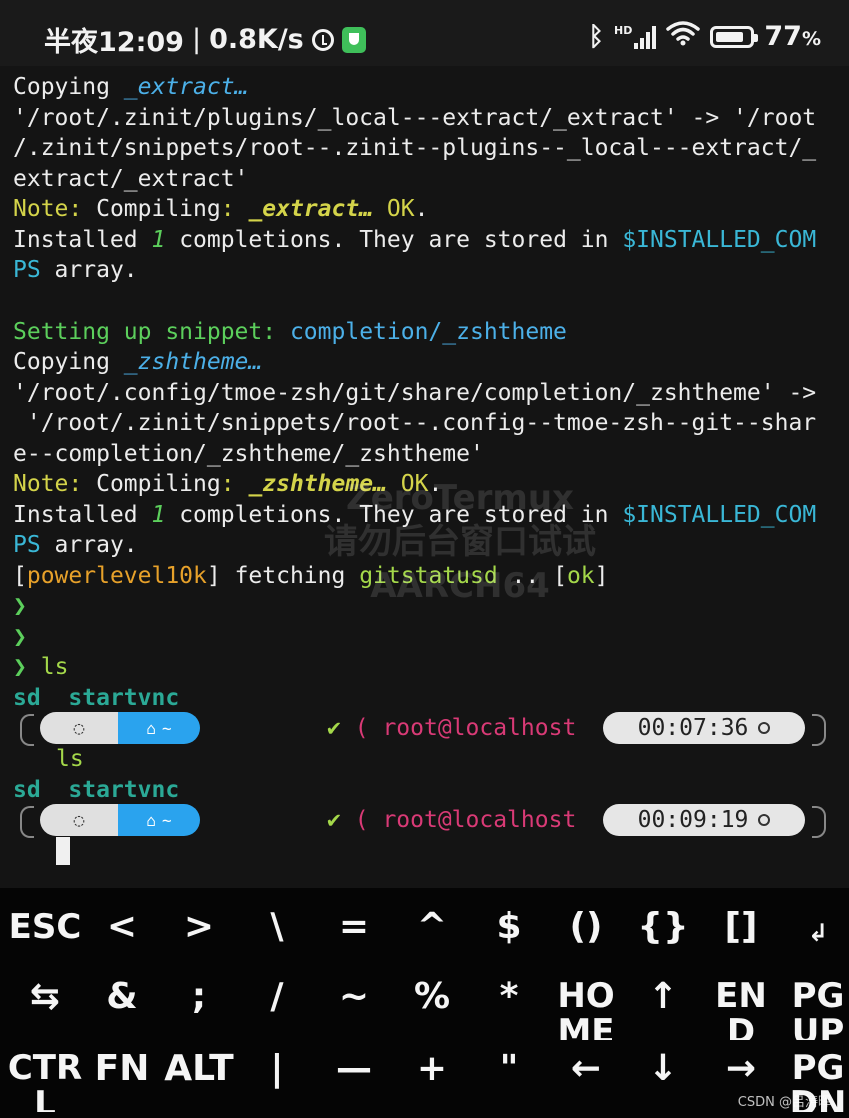  I want to click on key-row1-7: (), so click(586, 939).